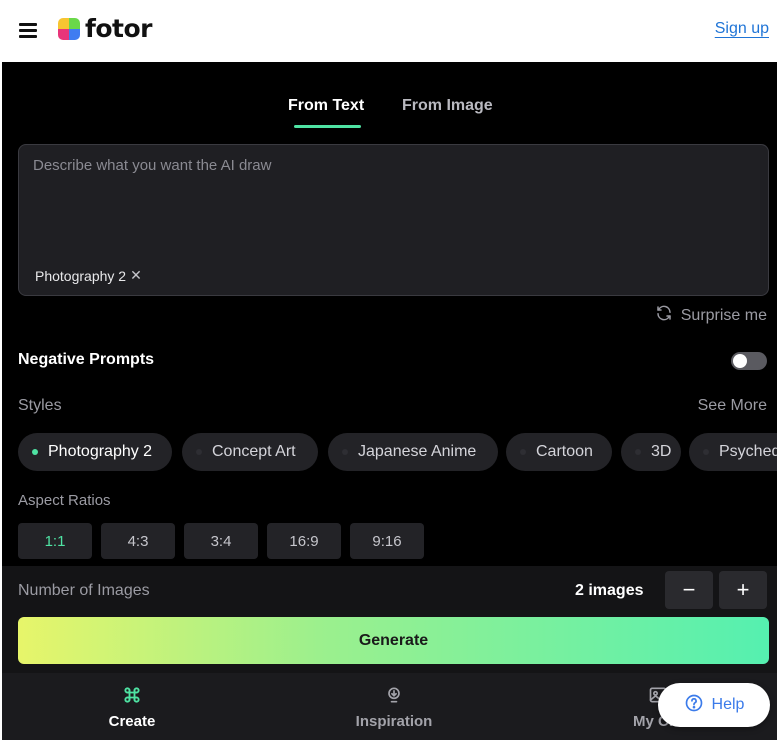  I want to click on generate-button: Generate, so click(393, 640).